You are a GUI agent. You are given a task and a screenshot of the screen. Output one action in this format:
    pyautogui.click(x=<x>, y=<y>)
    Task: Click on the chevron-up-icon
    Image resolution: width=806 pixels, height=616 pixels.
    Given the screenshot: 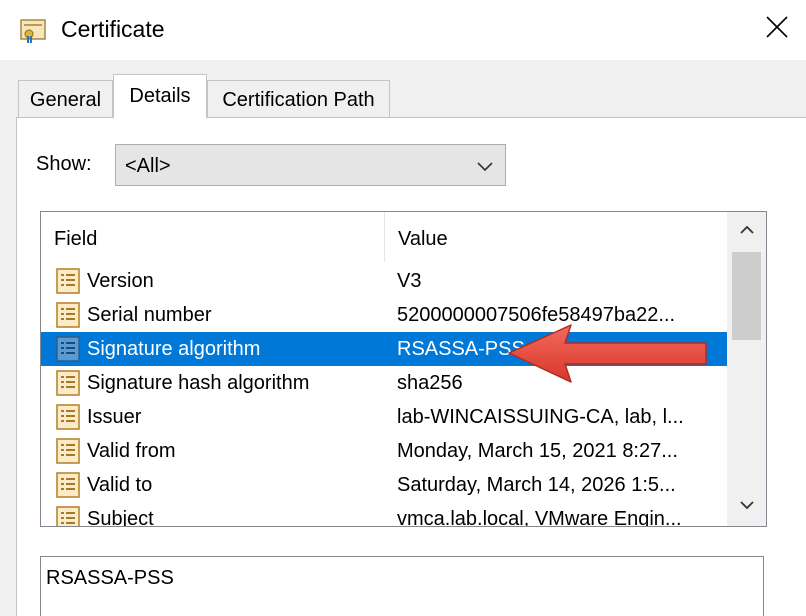 What is the action you would take?
    pyautogui.click(x=747, y=232)
    